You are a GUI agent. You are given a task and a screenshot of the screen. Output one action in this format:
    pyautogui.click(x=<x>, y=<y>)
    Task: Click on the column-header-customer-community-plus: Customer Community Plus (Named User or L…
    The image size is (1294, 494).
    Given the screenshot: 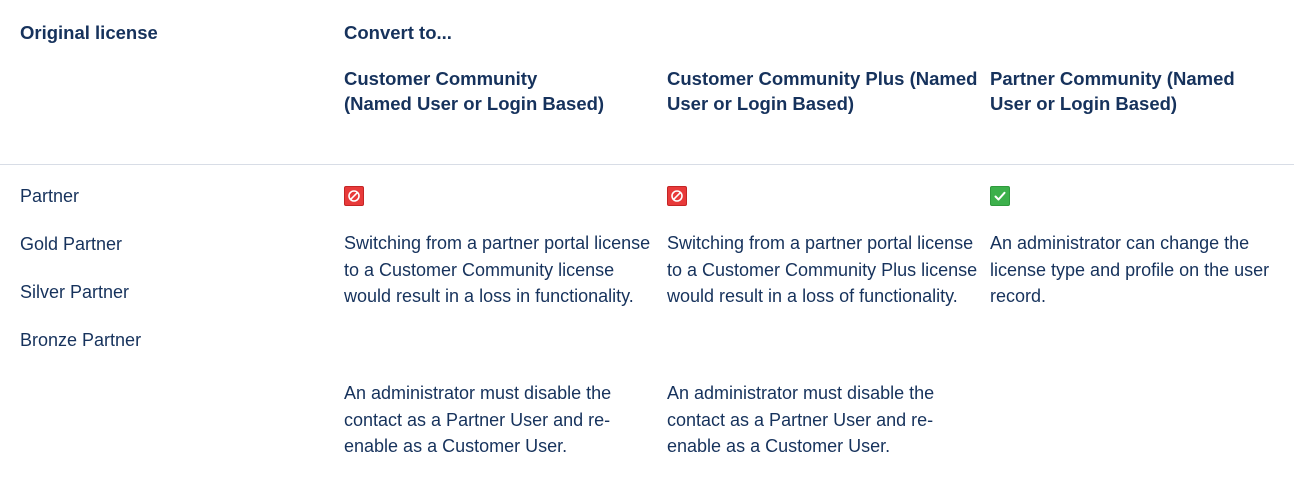 What is the action you would take?
    pyautogui.click(x=822, y=91)
    